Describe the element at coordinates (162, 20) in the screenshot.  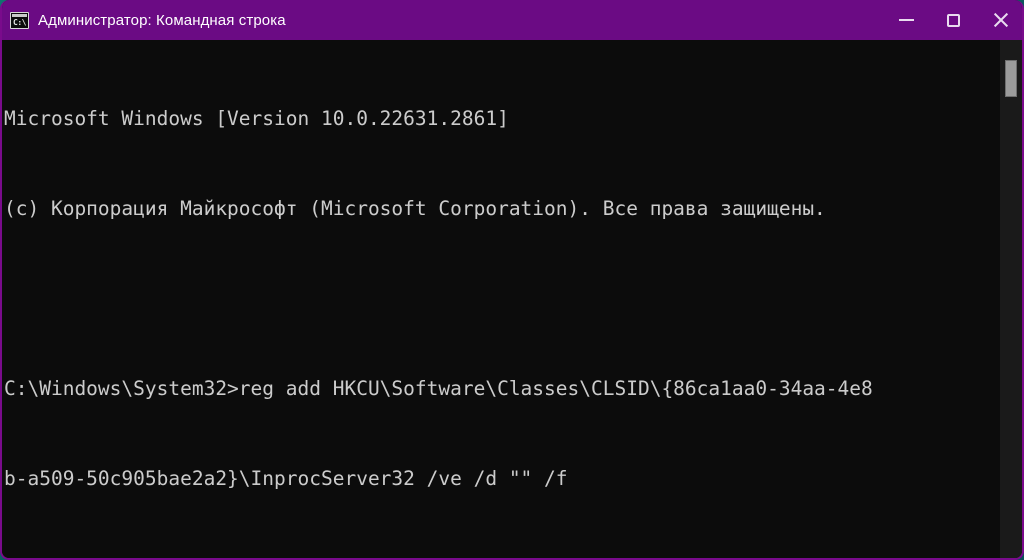
I see `window-title: Администратор: Командная строка` at that location.